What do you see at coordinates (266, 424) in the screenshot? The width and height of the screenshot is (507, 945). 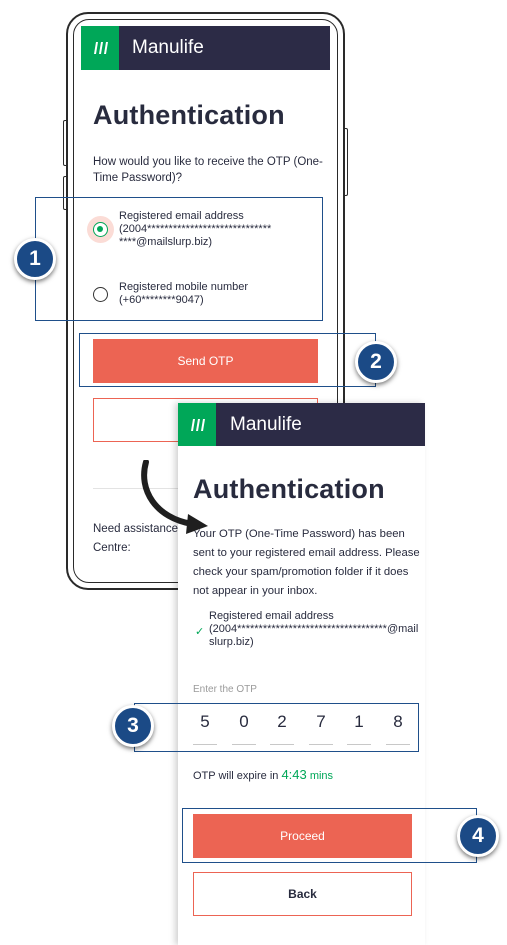 I see `brand-name-2: Manulife` at bounding box center [266, 424].